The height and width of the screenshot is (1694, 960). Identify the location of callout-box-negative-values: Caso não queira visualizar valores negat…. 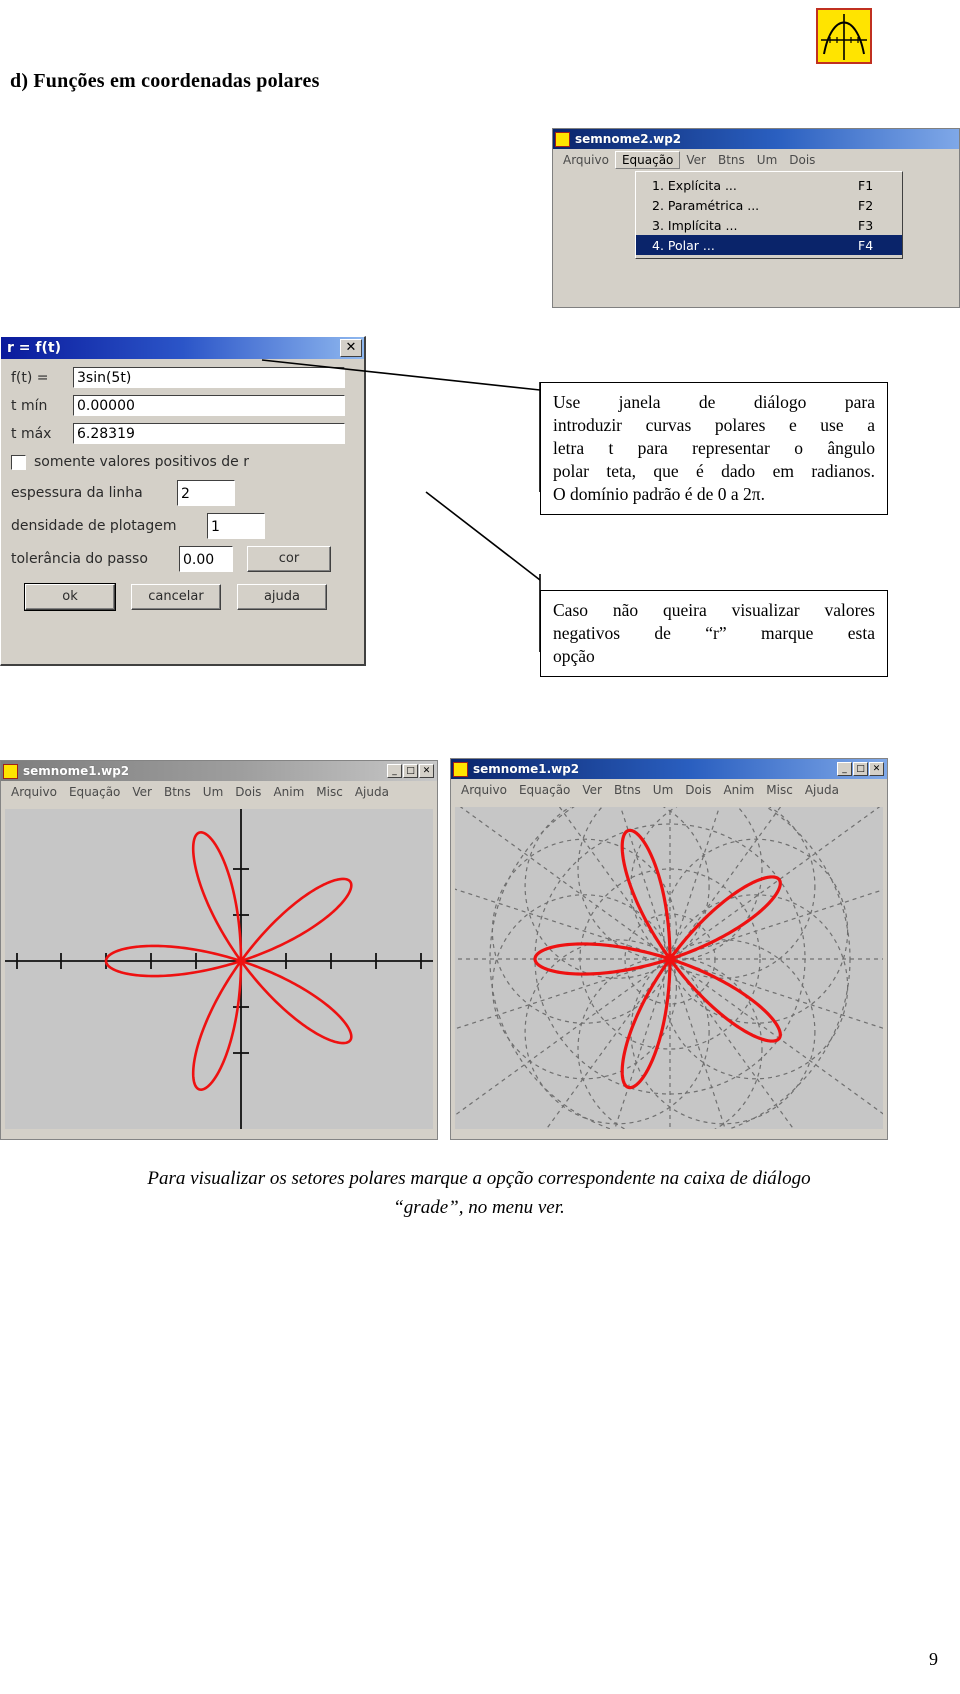
(714, 634).